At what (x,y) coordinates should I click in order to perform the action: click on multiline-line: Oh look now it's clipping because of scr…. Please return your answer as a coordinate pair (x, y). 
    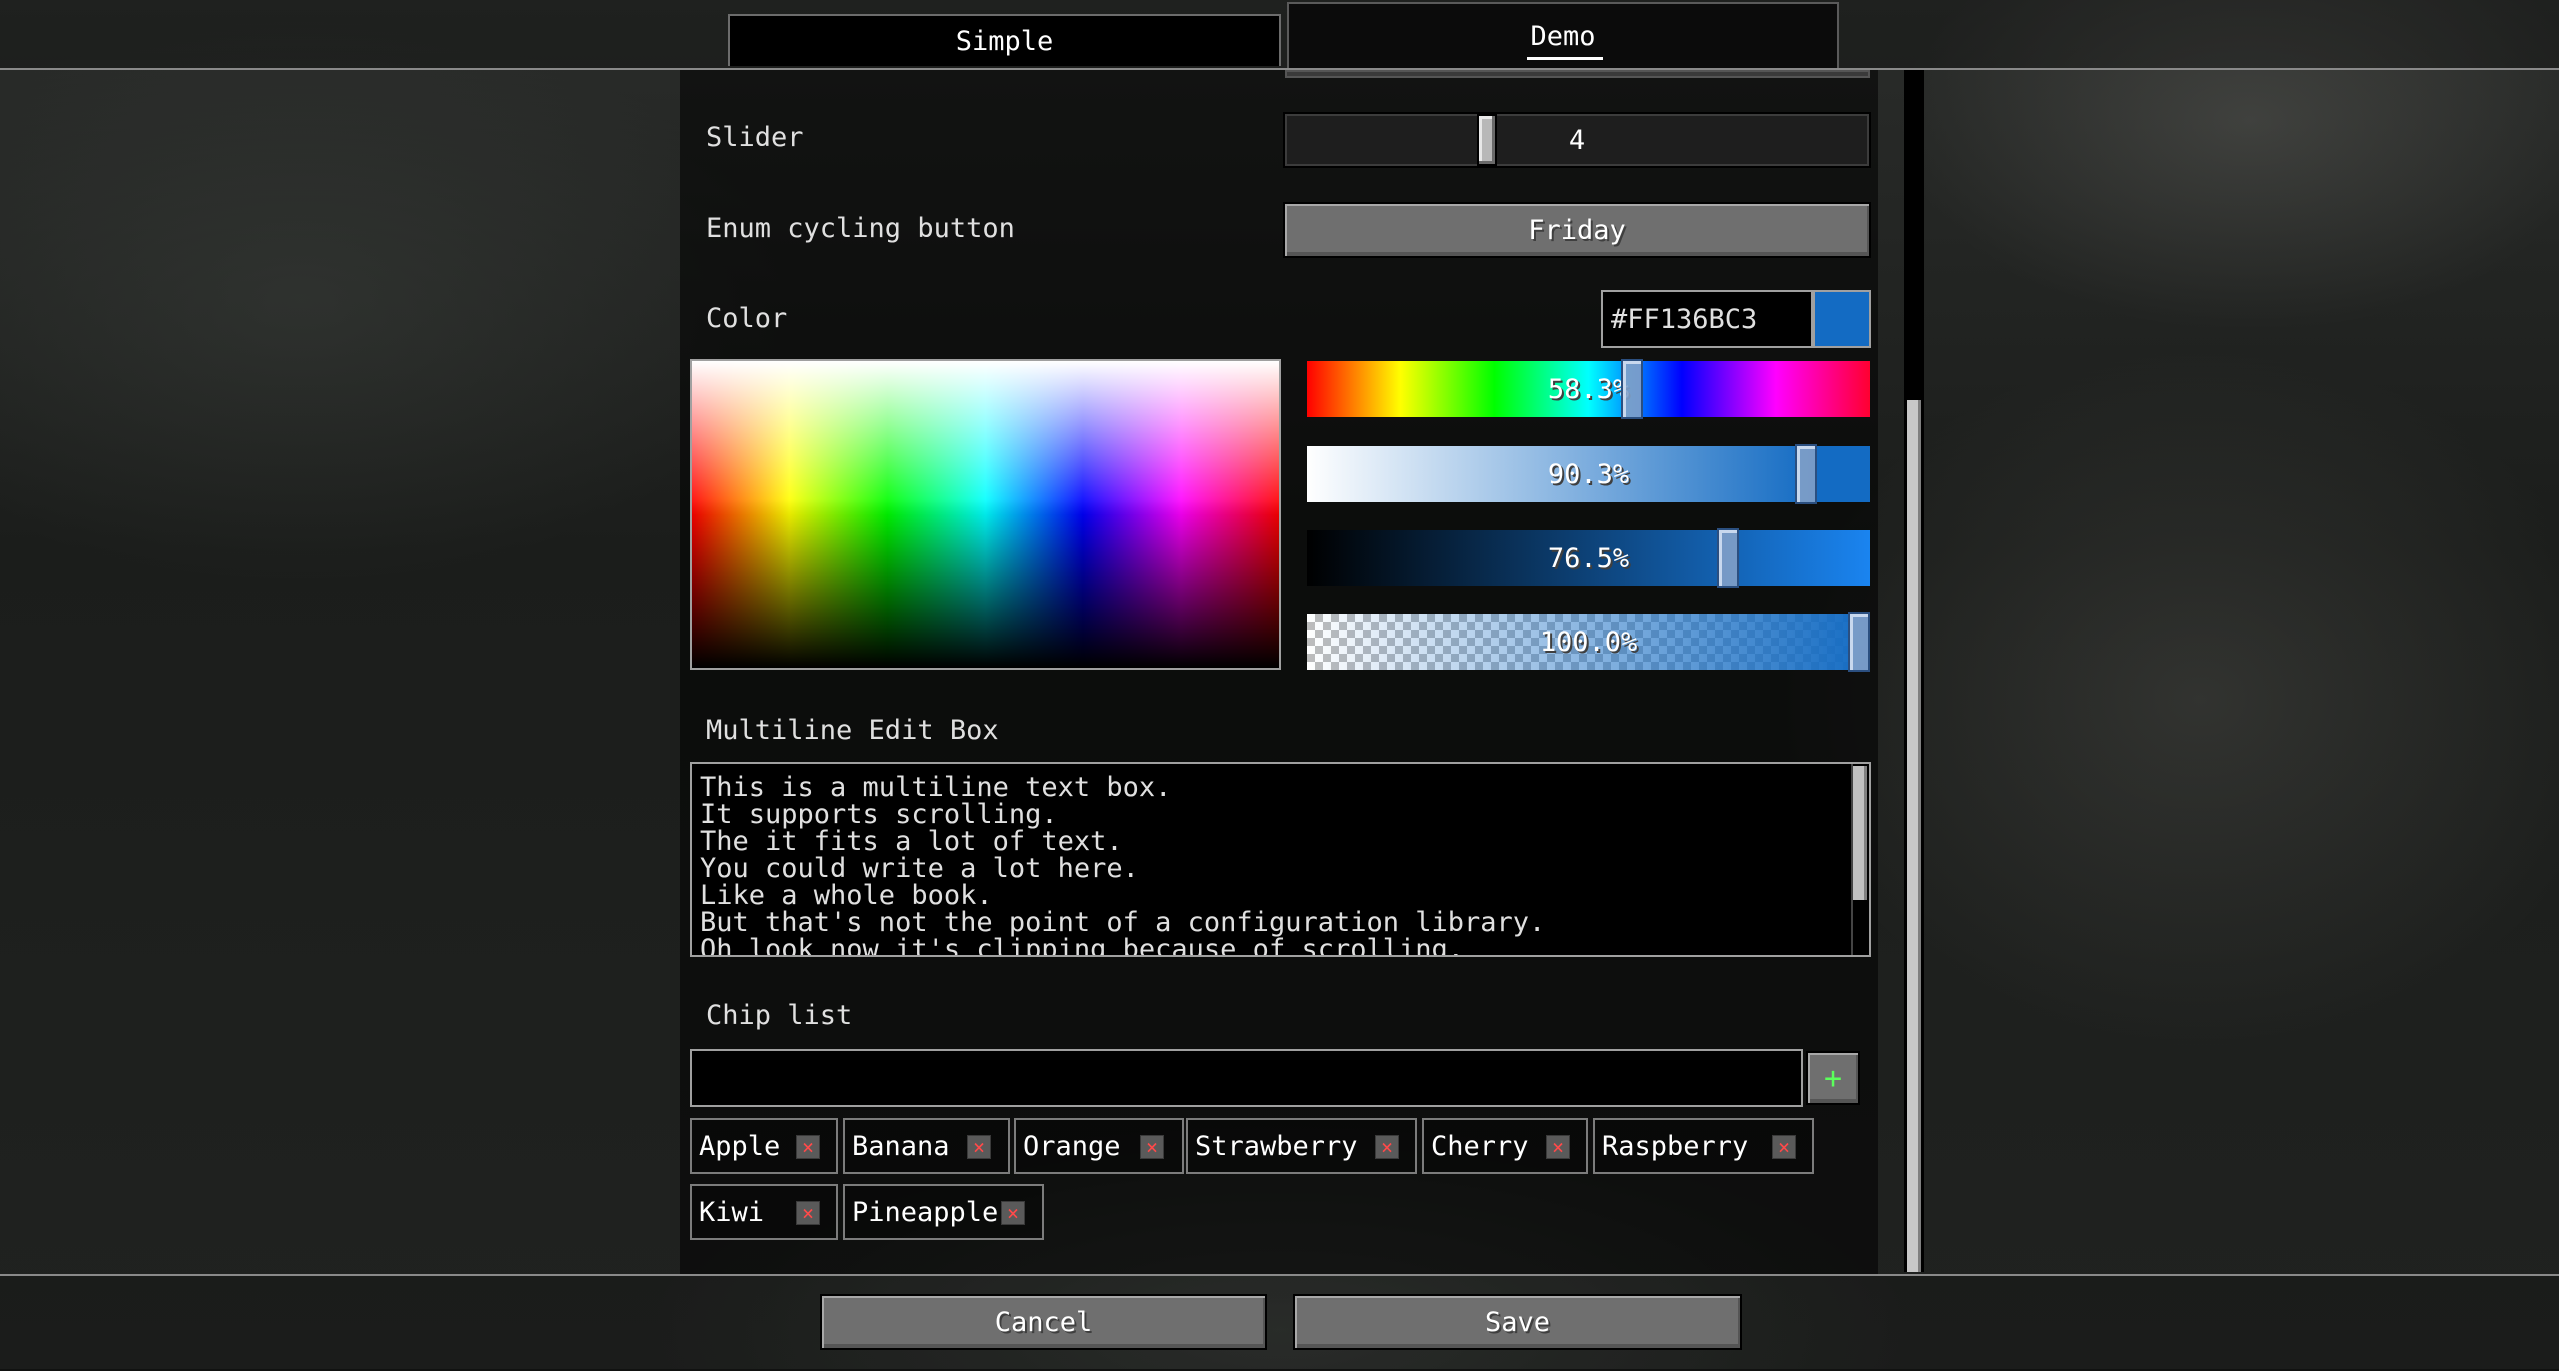
    Looking at the image, I should click on (1082, 945).